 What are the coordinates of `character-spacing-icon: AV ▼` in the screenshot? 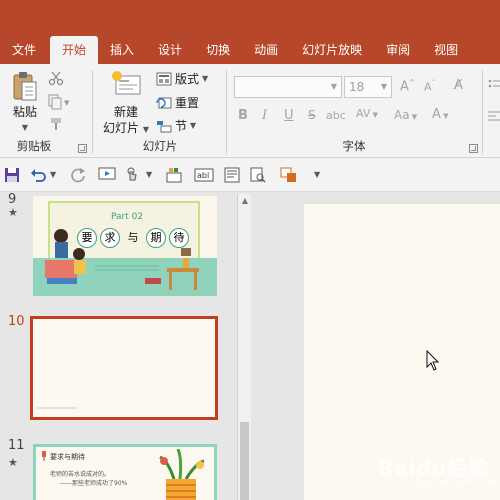 It's located at (367, 113).